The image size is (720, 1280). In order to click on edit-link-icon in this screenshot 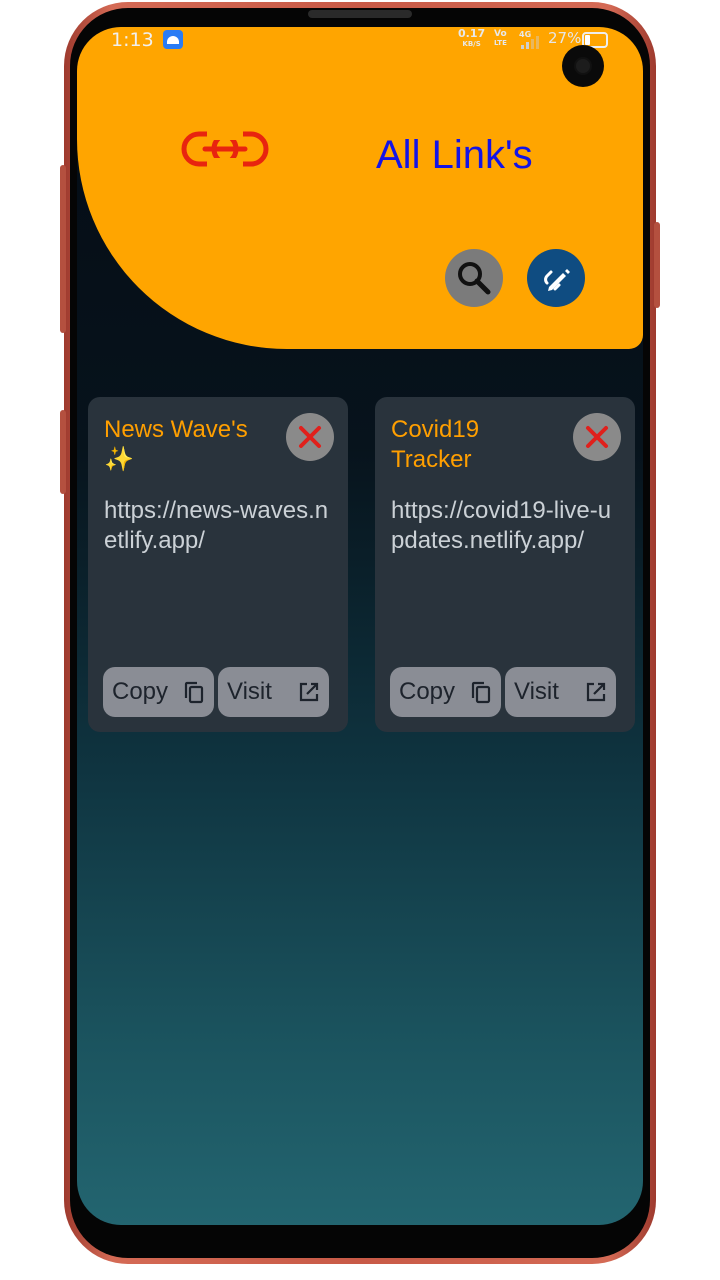, I will do `click(557, 280)`.